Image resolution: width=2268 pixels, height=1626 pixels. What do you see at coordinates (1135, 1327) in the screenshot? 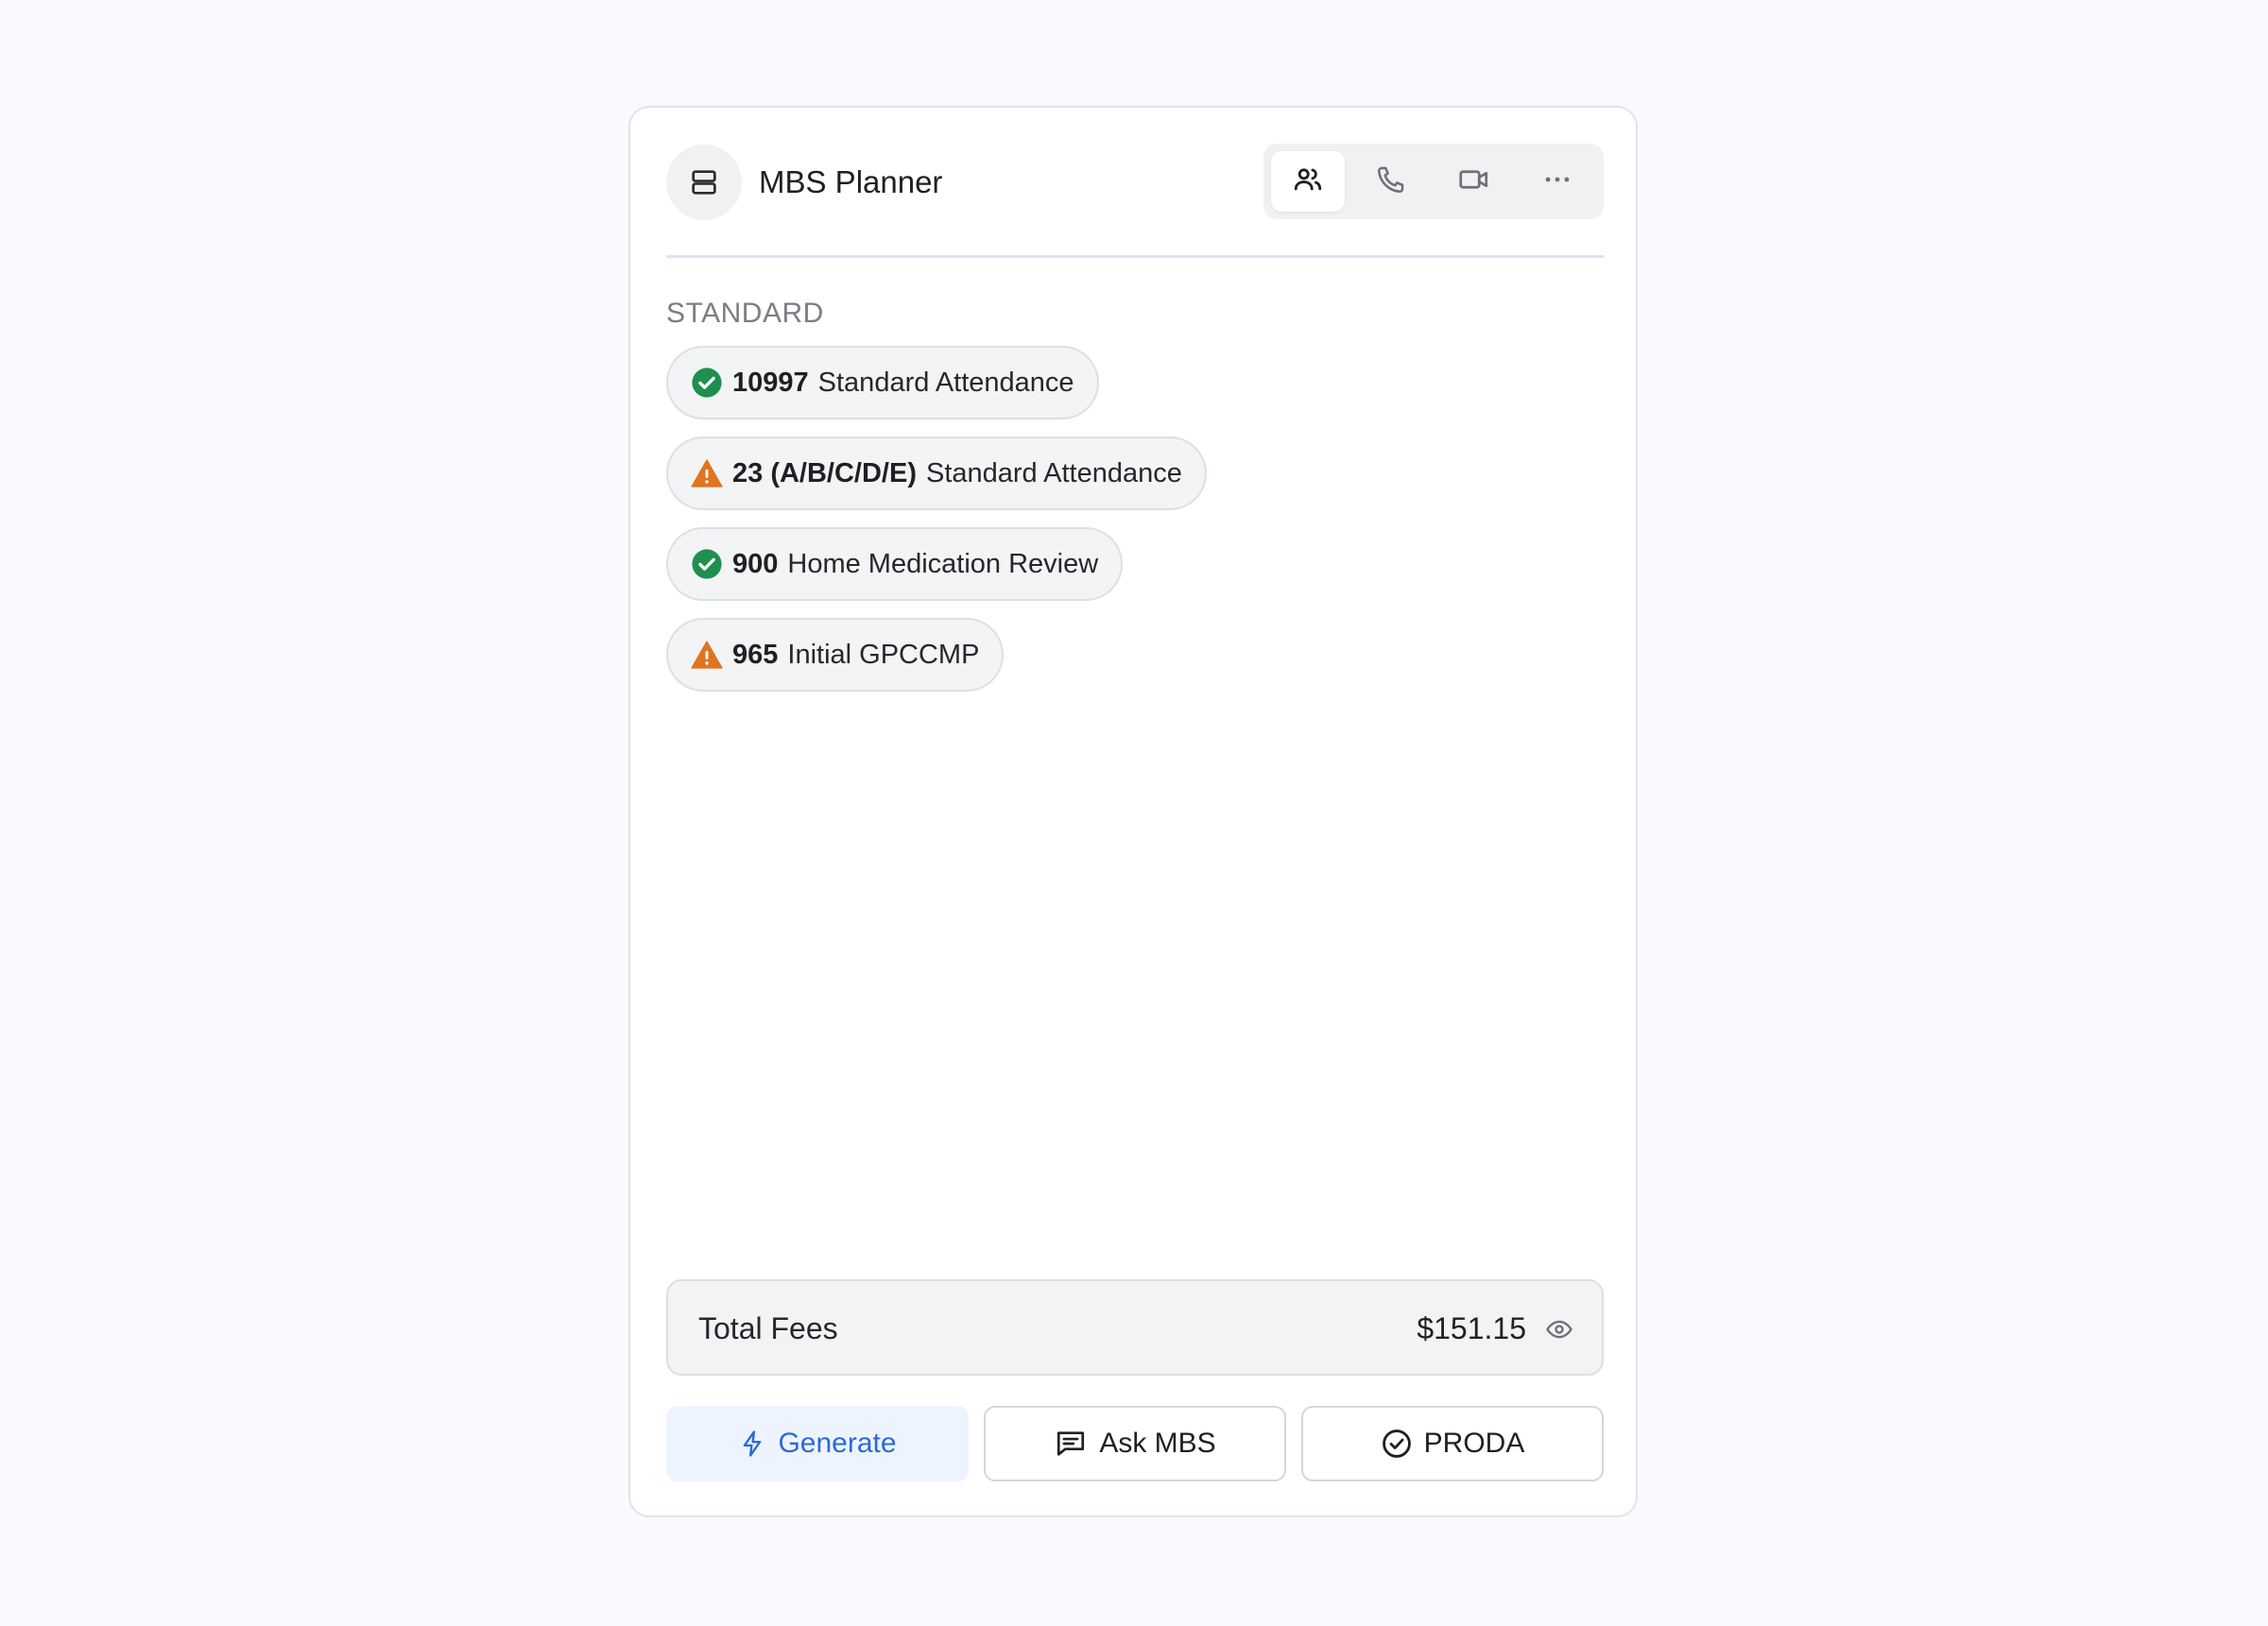
I see `total-fees-panel: Total Fees $151.15` at bounding box center [1135, 1327].